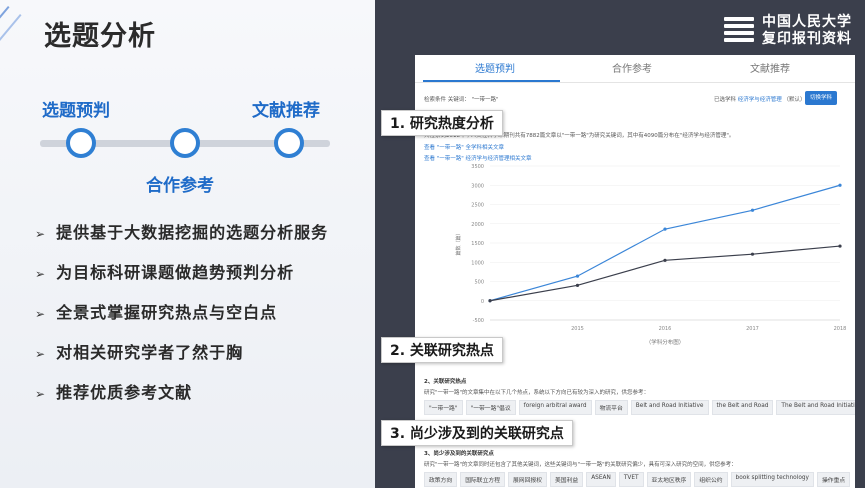 The height and width of the screenshot is (488, 865). Describe the element at coordinates (477, 167) in the screenshot. I see `y-tick-label: 3500` at that location.